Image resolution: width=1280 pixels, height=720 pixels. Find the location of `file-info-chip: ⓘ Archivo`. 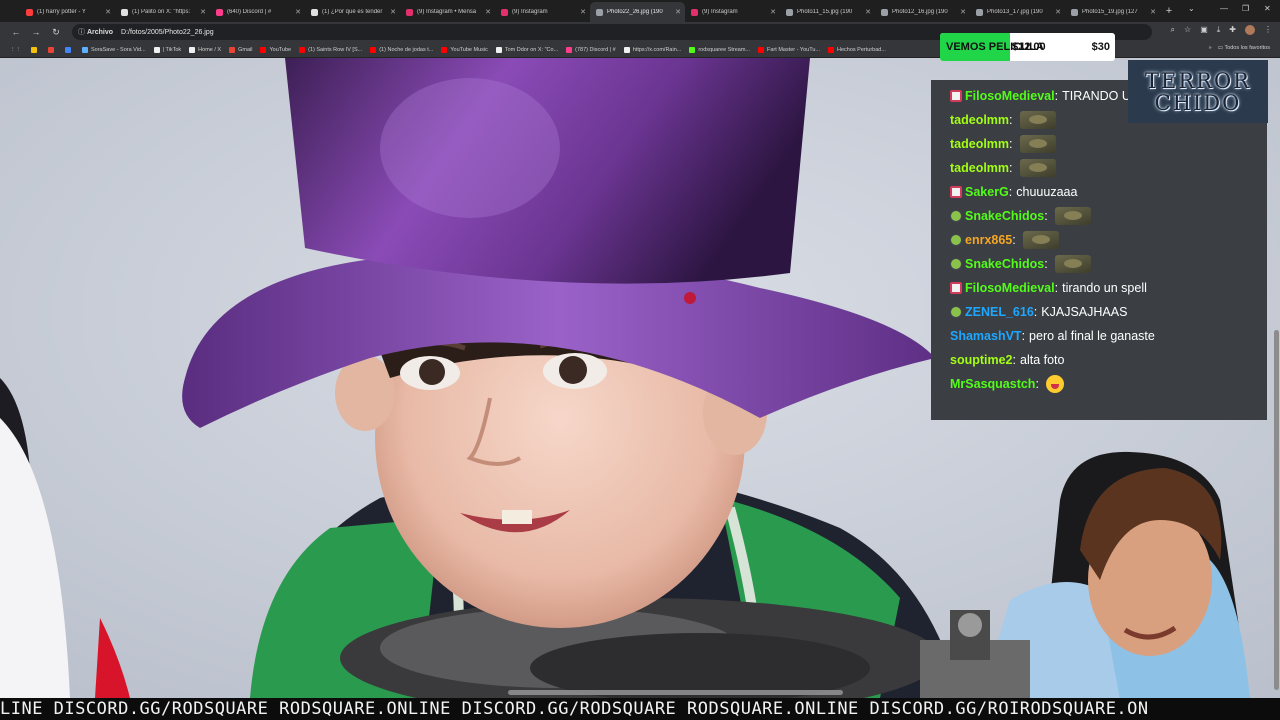

file-info-chip: ⓘ Archivo is located at coordinates (95, 32).